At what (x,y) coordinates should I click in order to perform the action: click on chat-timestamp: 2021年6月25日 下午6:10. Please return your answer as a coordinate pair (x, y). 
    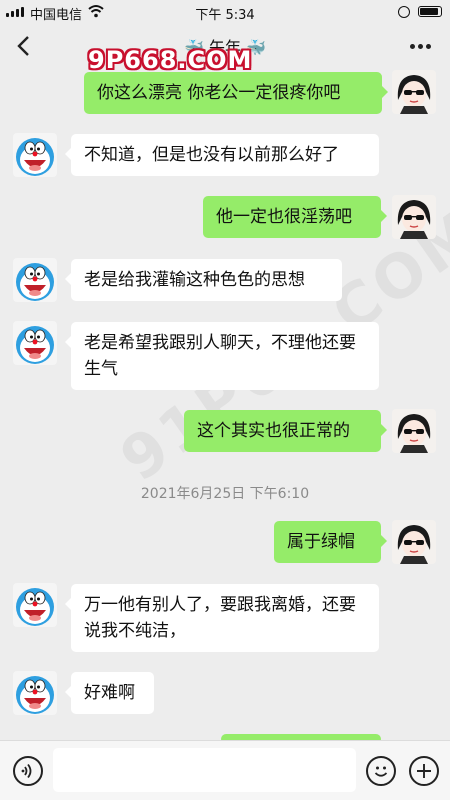
    Looking at the image, I should click on (225, 494).